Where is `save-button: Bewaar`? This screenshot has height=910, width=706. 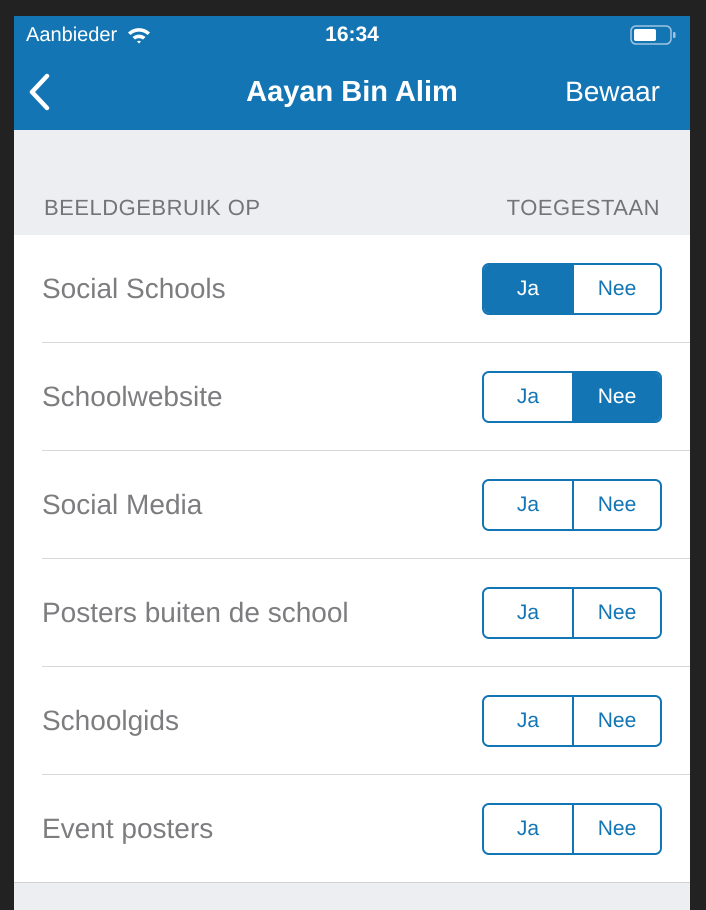
save-button: Bewaar is located at coordinates (612, 92).